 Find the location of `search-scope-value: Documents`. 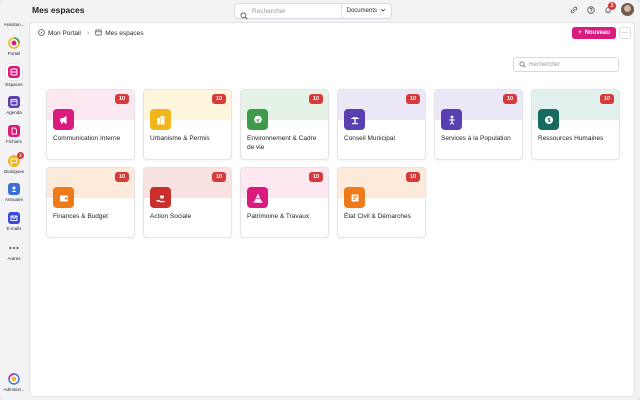

search-scope-value: Documents is located at coordinates (361, 11).